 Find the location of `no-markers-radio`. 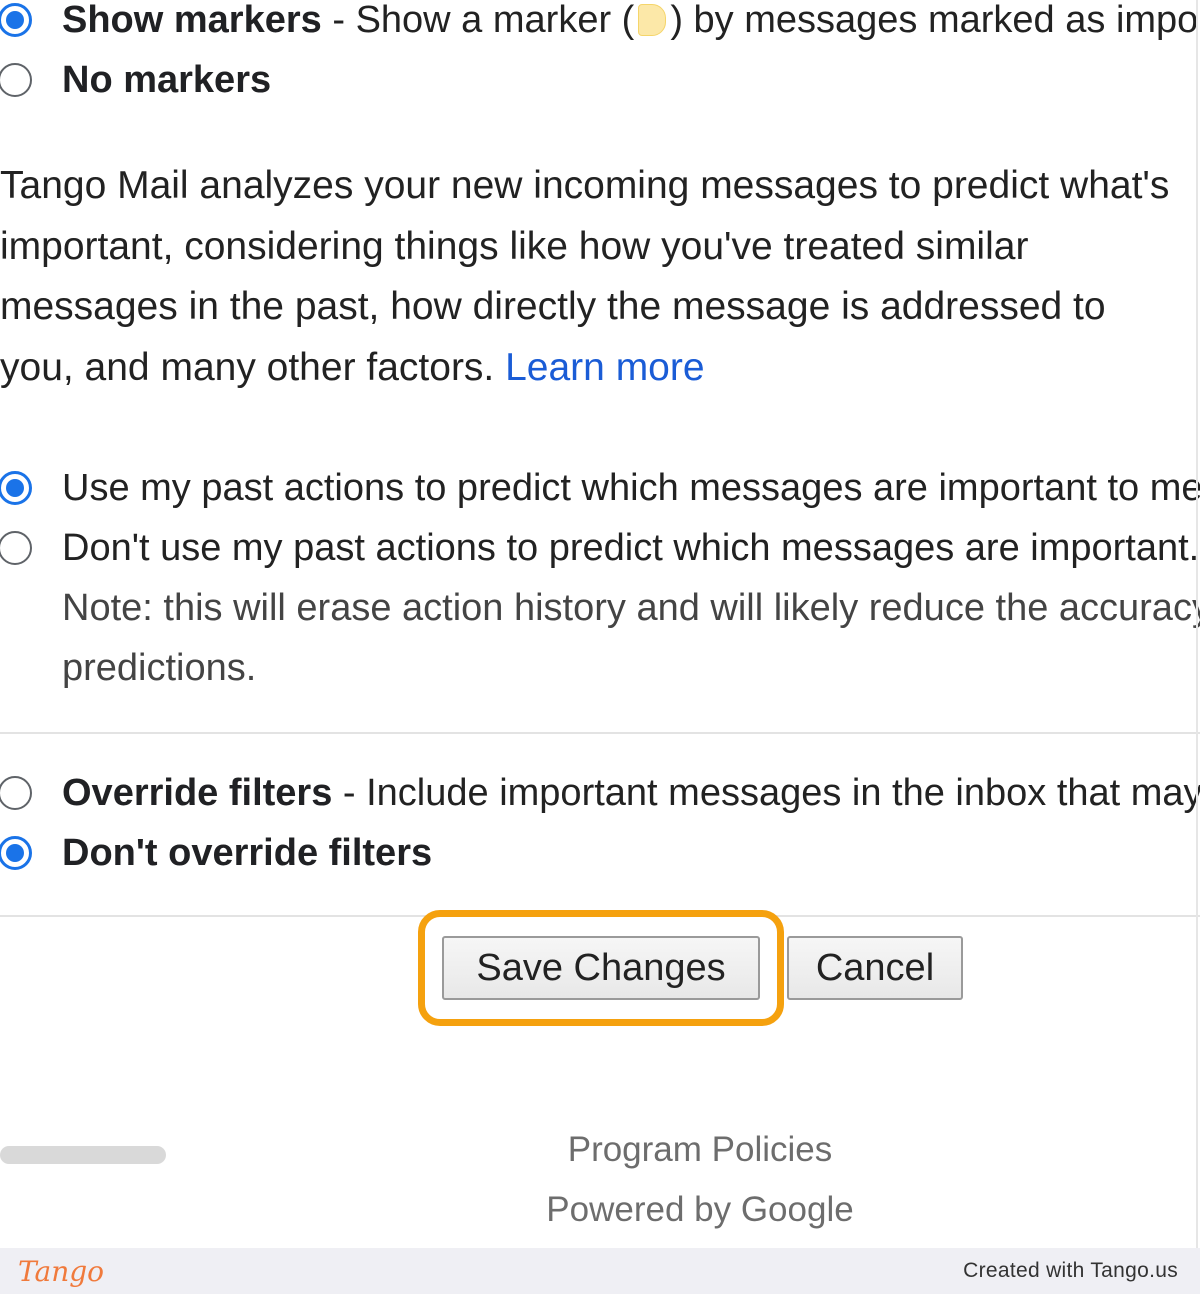

no-markers-radio is located at coordinates (16, 80).